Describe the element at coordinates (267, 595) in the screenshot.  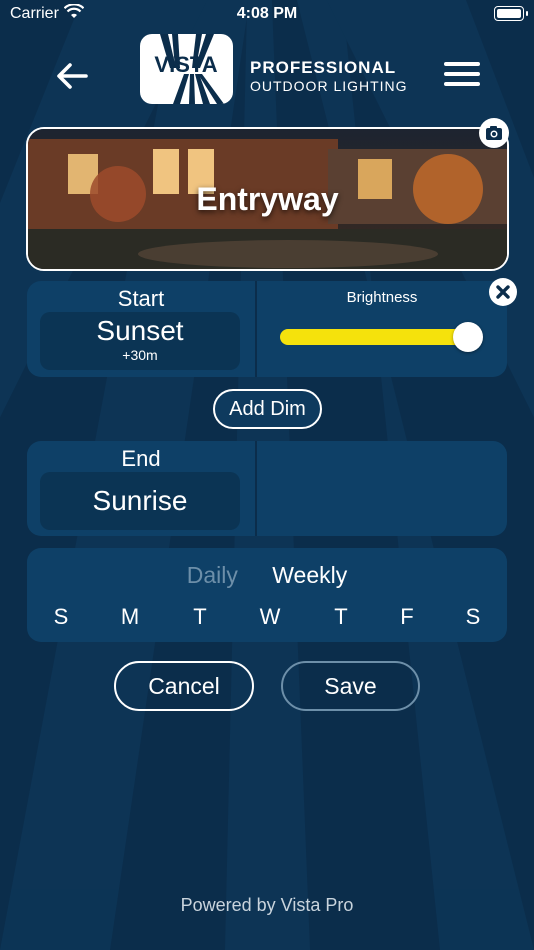
I see `schedule-card: Daily Weekly S M T W T F S` at that location.